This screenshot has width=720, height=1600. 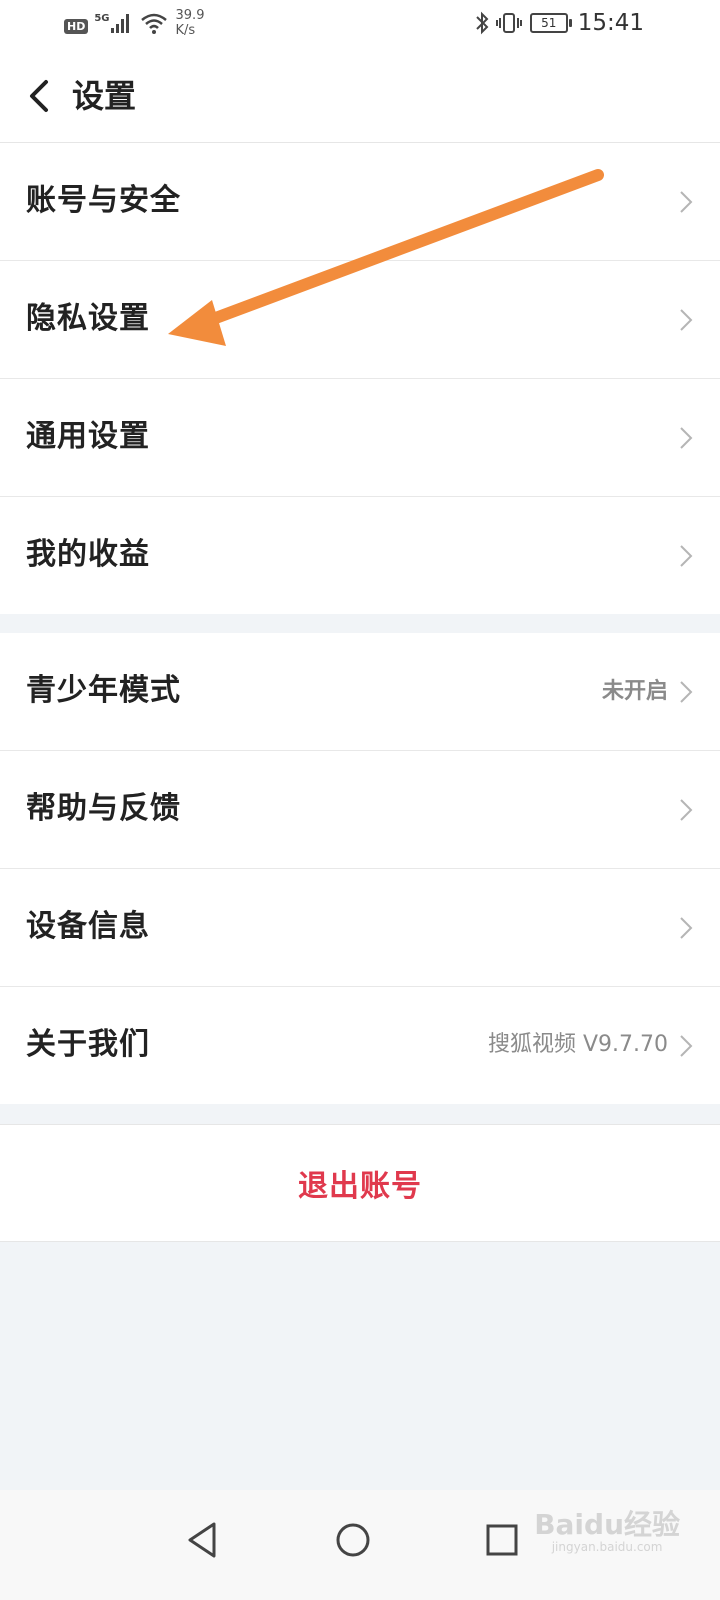 What do you see at coordinates (40, 96) in the screenshot?
I see `chevron-left-icon` at bounding box center [40, 96].